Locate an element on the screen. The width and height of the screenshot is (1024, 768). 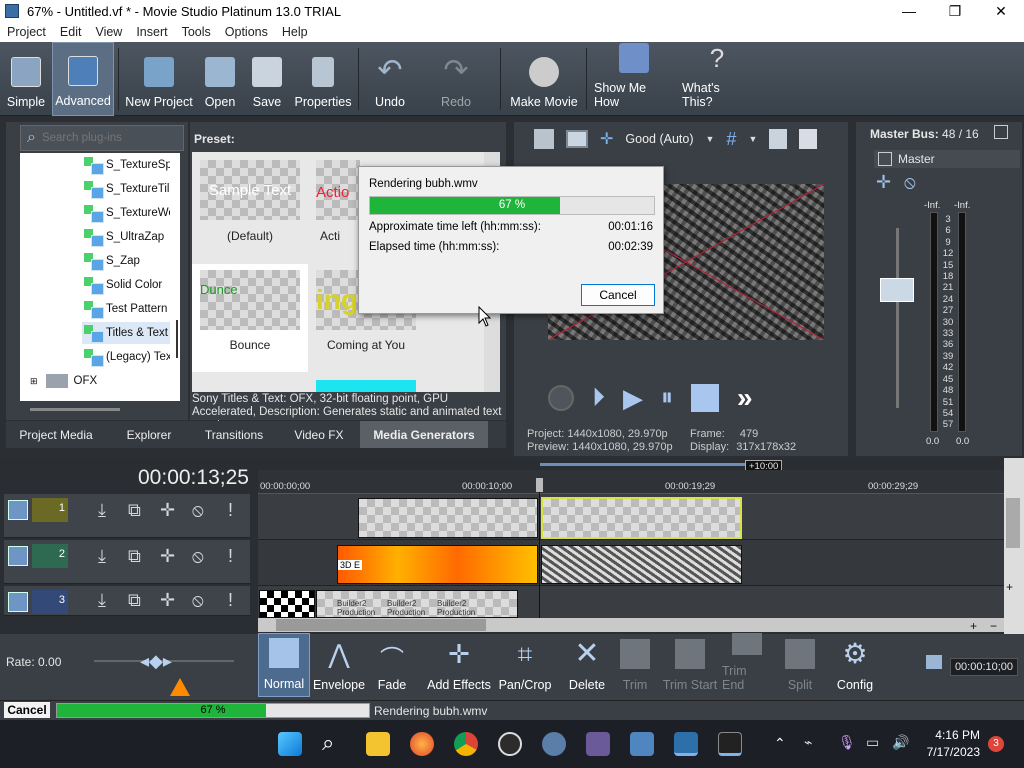
notification-badge: 3 is located at coordinates (996, 744).